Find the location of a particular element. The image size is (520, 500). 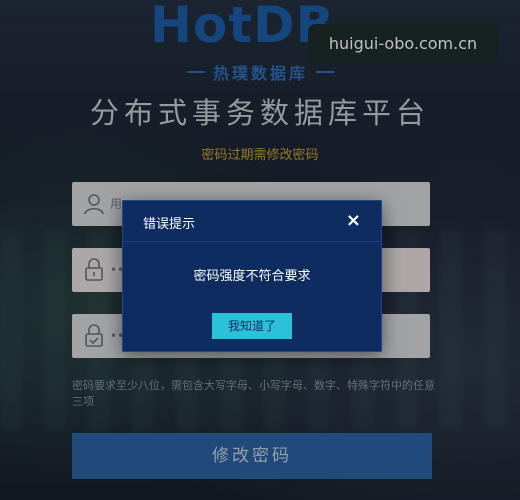

dialog-message: 密码强度不符合要求 is located at coordinates (252, 276).